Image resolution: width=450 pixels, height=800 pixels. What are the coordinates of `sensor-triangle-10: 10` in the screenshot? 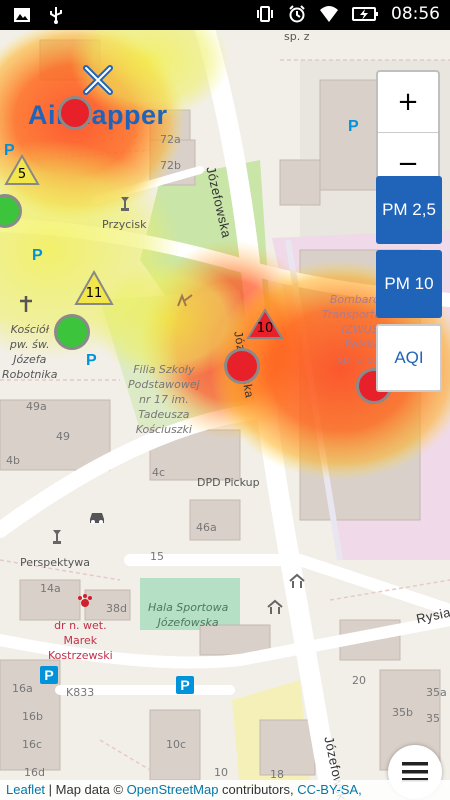 It's located at (265, 324).